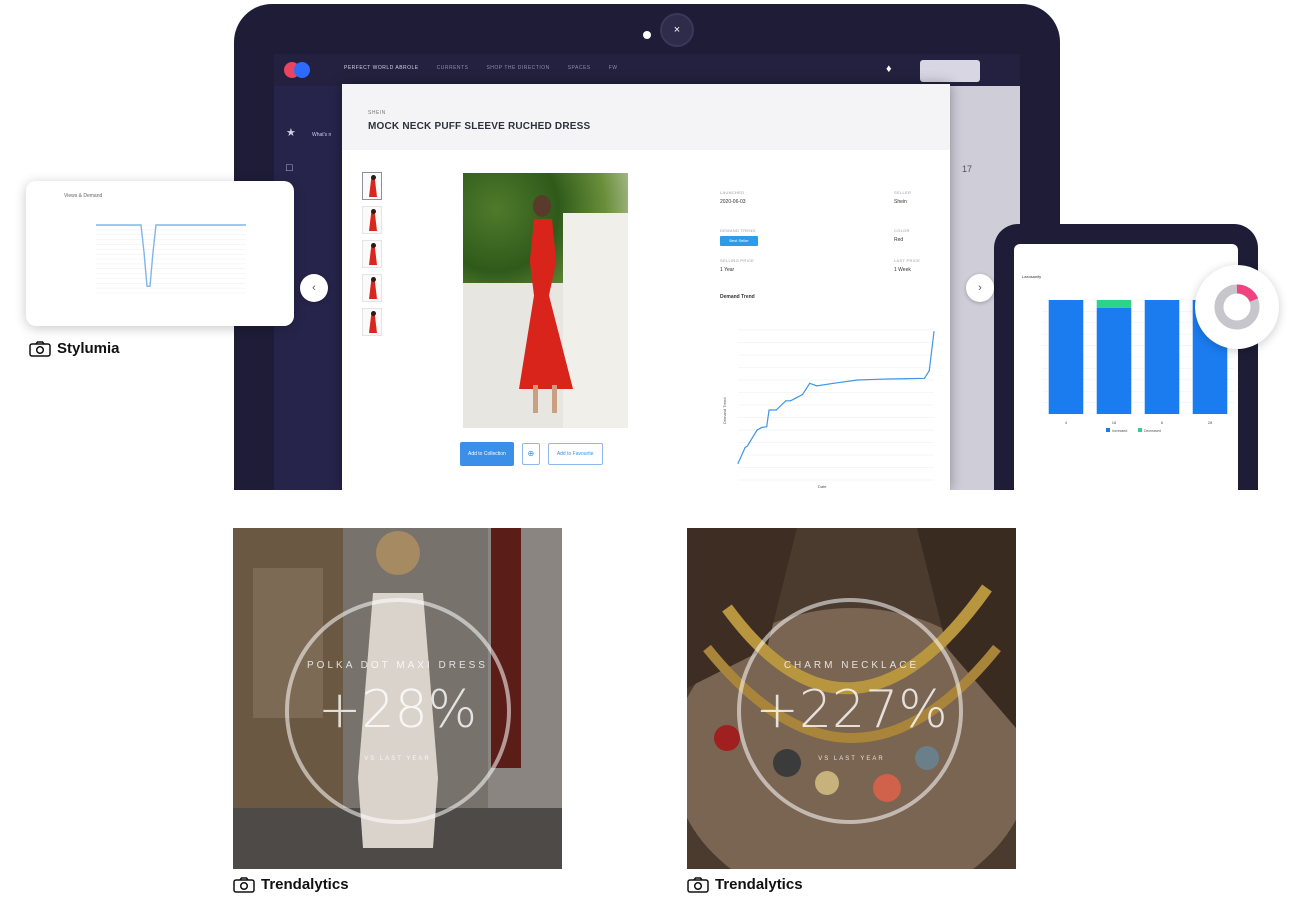  I want to click on x-axis-label: Date, so click(822, 486).